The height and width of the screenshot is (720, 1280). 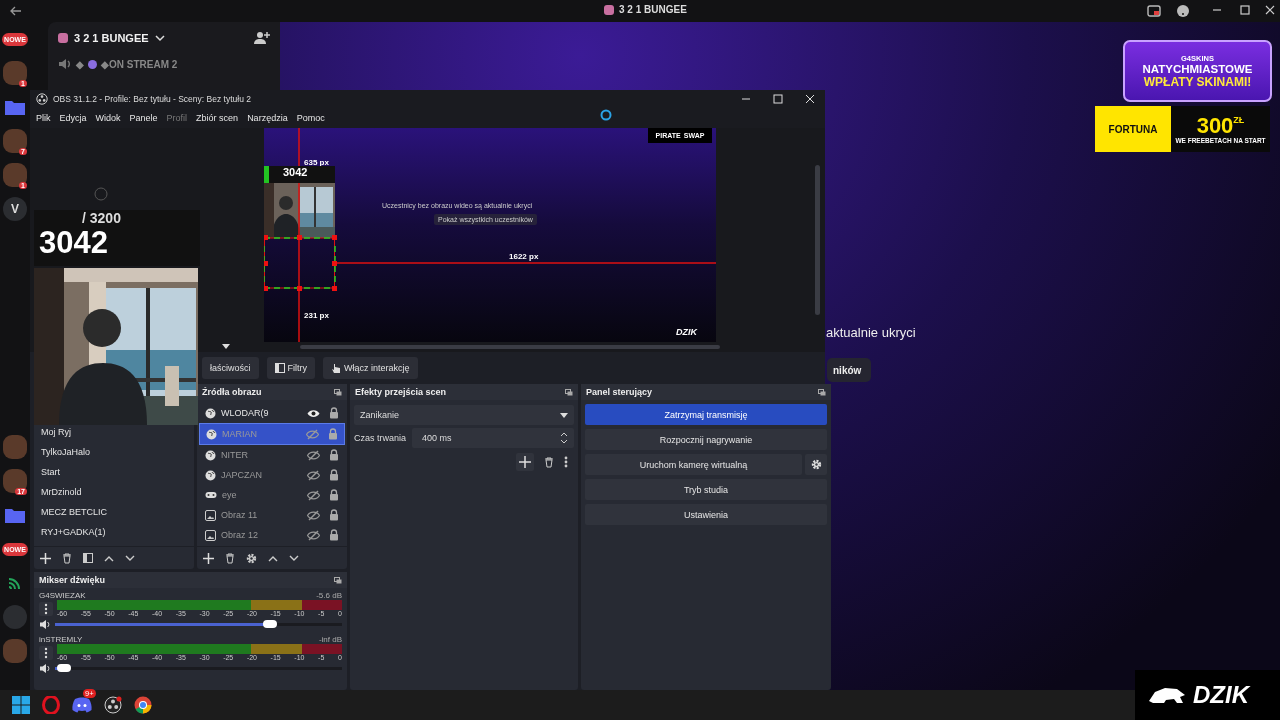 What do you see at coordinates (330, 639) in the screenshot?
I see `volume-reading: -inf dB` at bounding box center [330, 639].